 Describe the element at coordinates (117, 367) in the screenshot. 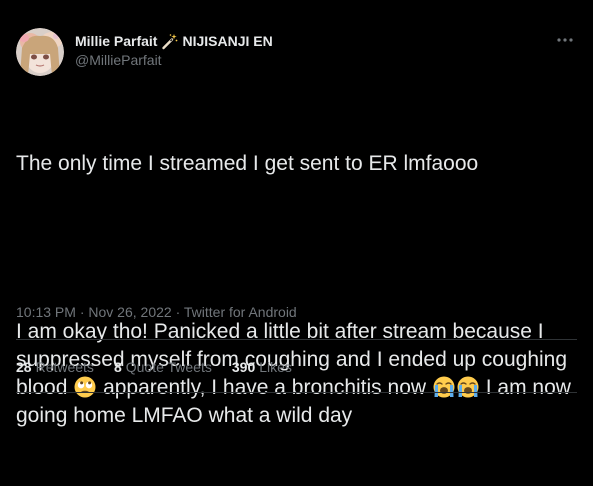

I see `quote-tweets-count: 8` at that location.